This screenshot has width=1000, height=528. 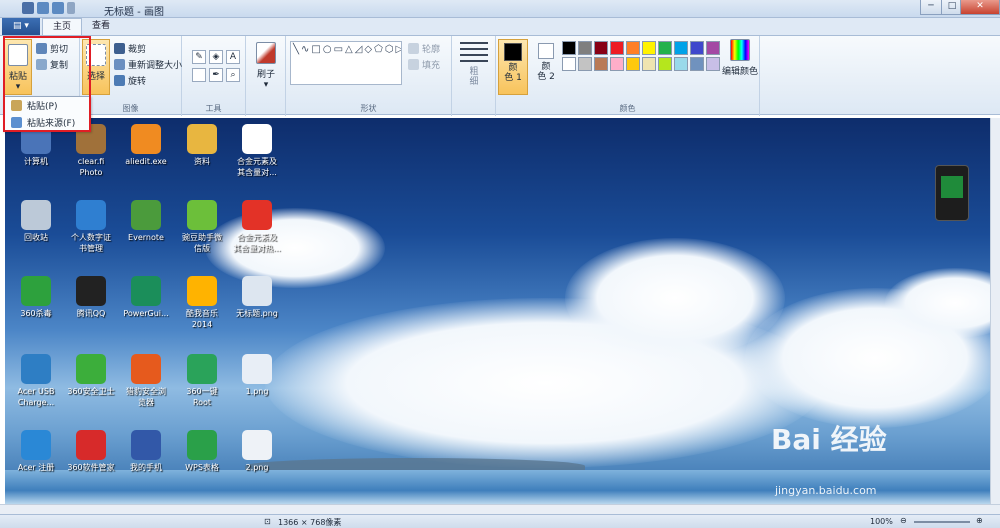 What do you see at coordinates (146, 381) in the screenshot?
I see `desktop-icon: 猎豹安全浏 览器` at bounding box center [146, 381].